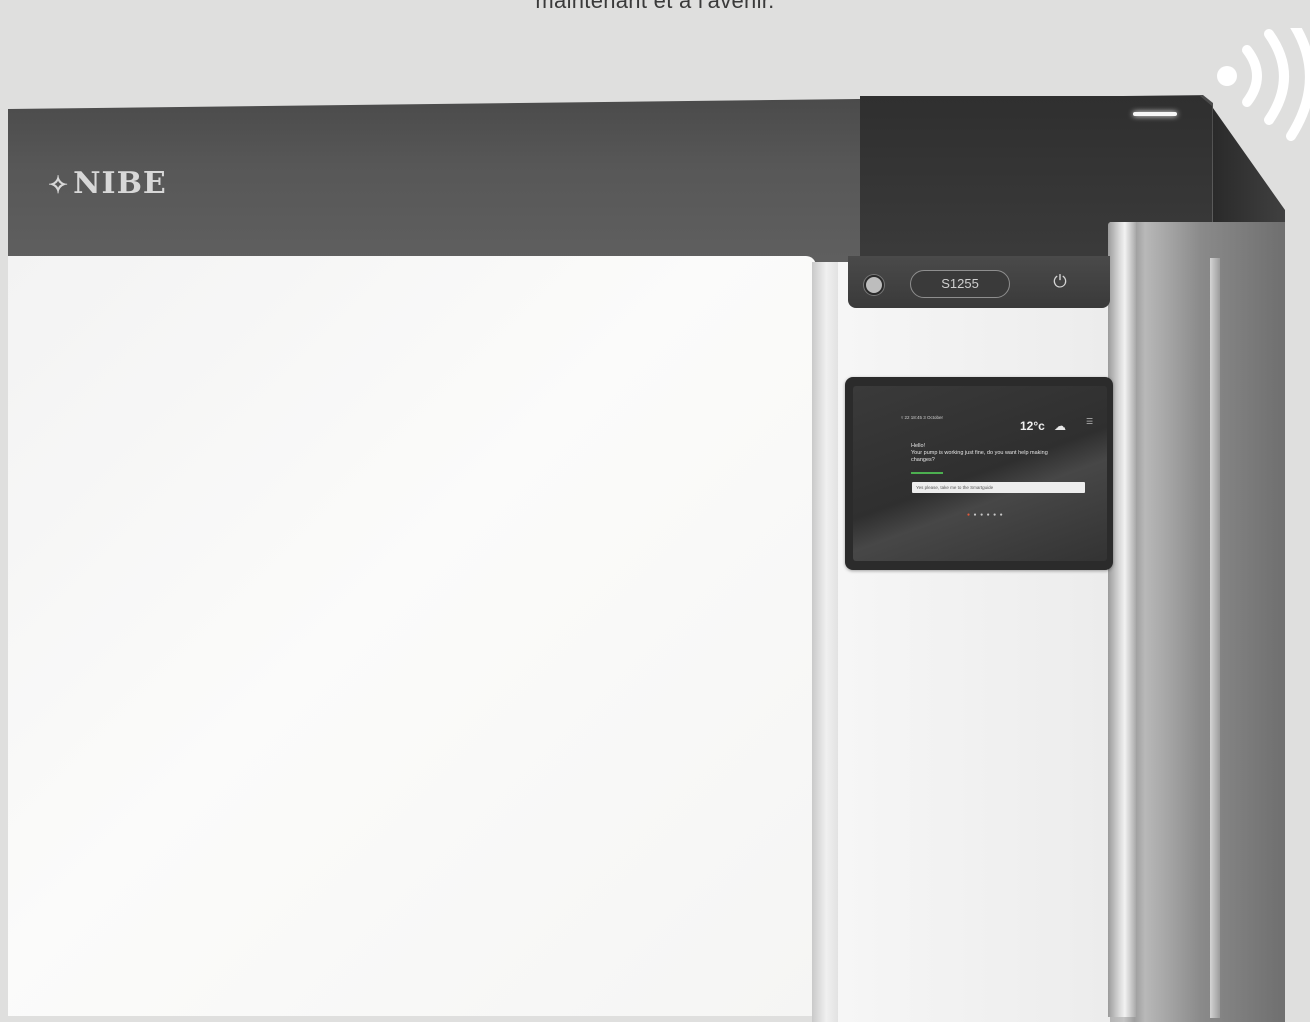 The width and height of the screenshot is (1310, 1022). I want to click on page-dots: ●●●●●●, so click(986, 515).